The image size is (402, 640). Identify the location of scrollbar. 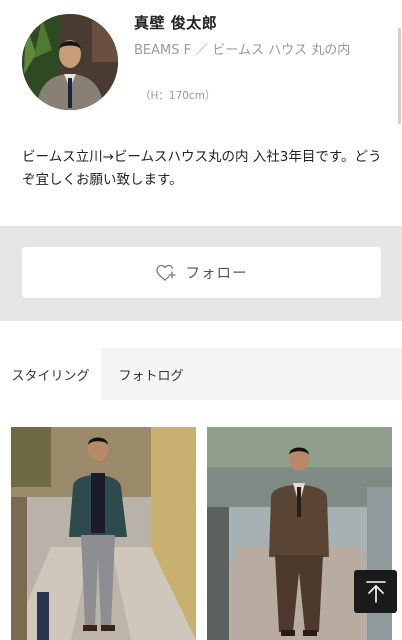
(399, 76).